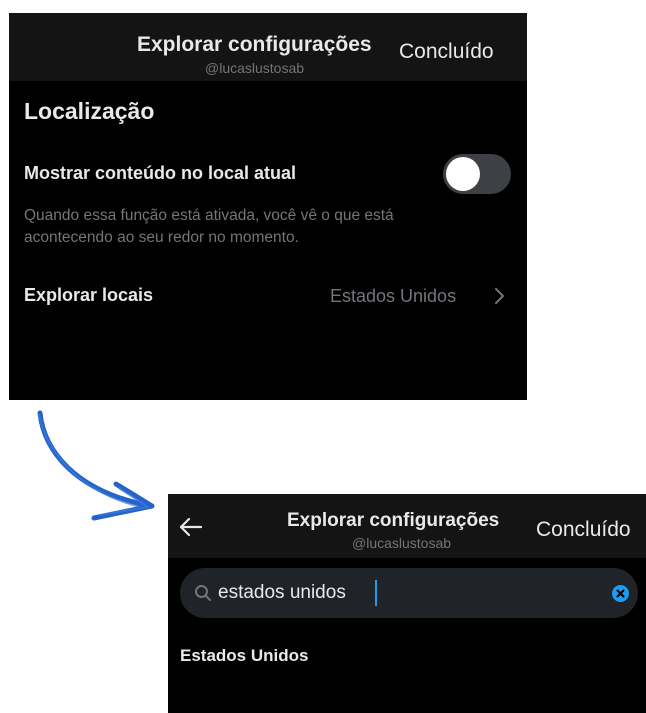 This screenshot has height=713, width=646. I want to click on search-icon, so click(203, 593).